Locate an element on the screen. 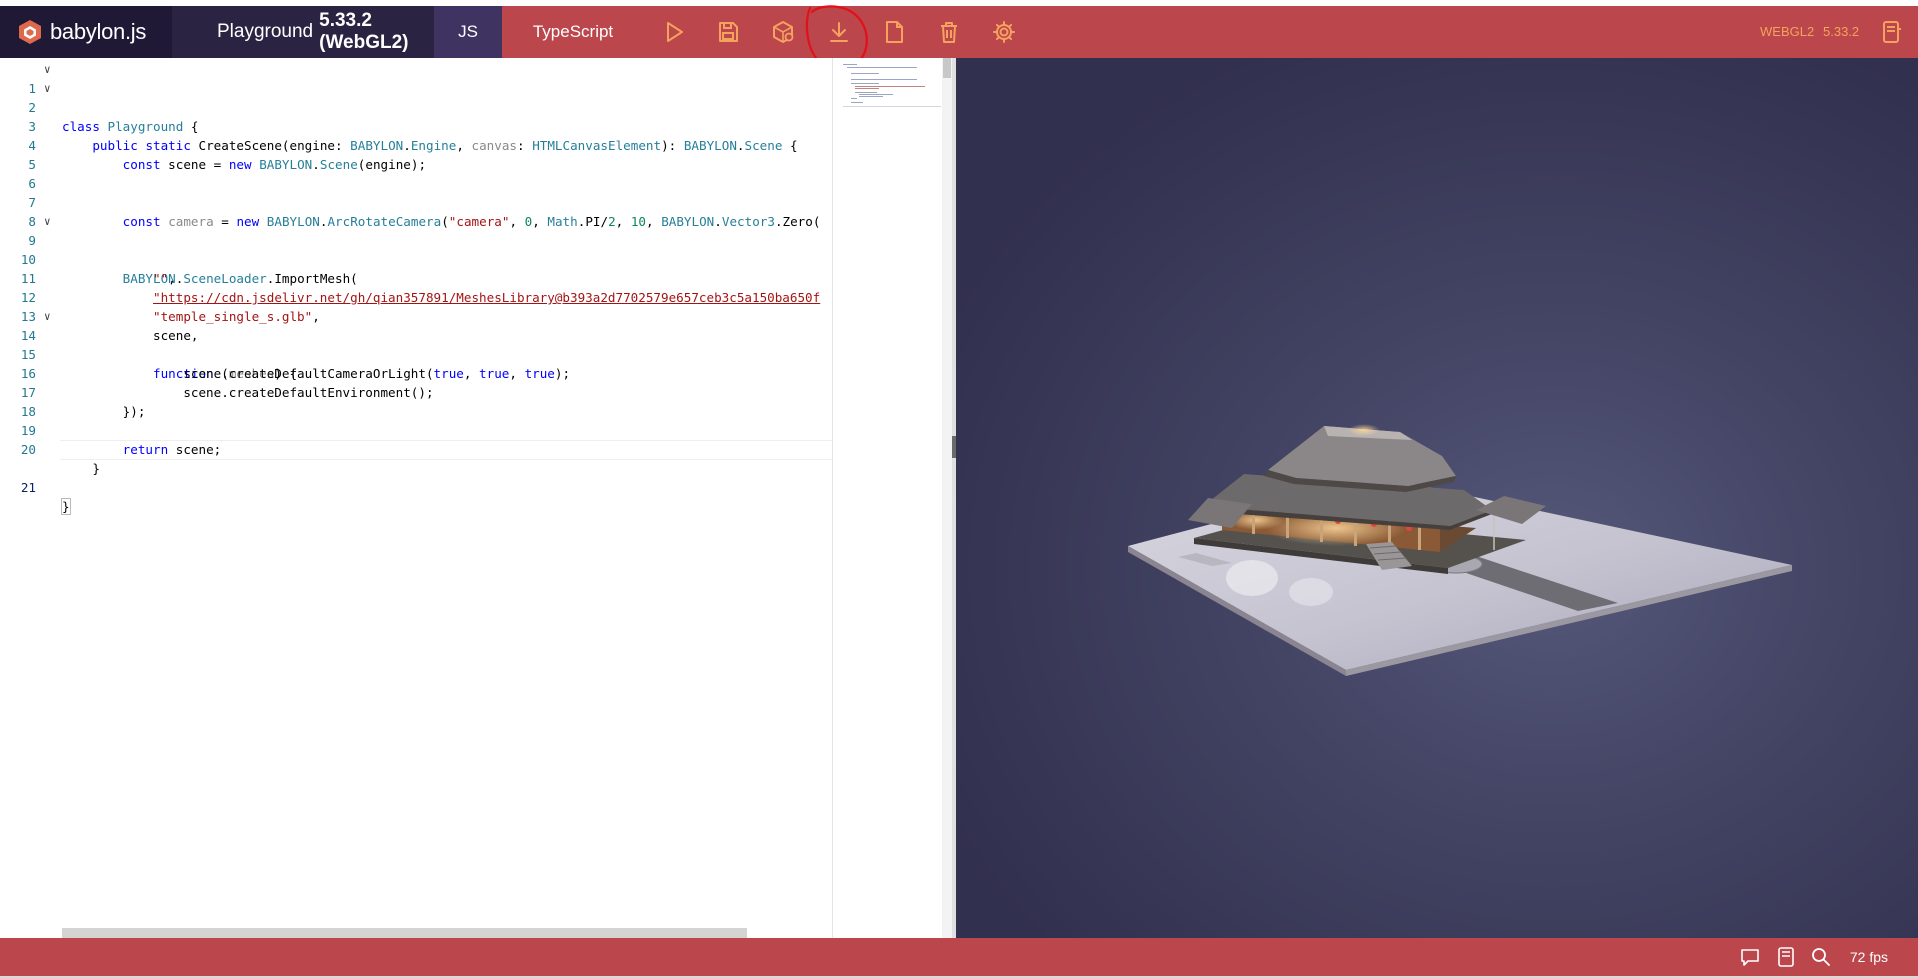 Image resolution: width=1918 pixels, height=978 pixels. engine-label: WEBGL2 is located at coordinates (1787, 32).